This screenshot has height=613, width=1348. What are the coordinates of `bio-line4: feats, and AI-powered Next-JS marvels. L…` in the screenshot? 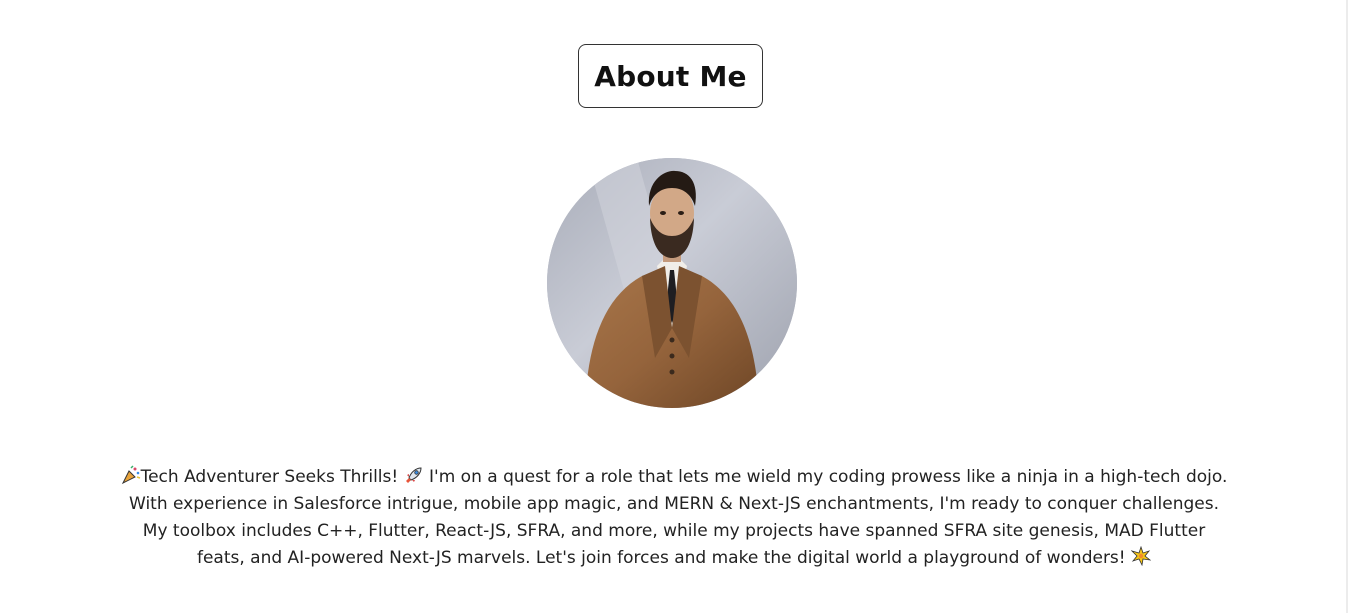 It's located at (661, 558).